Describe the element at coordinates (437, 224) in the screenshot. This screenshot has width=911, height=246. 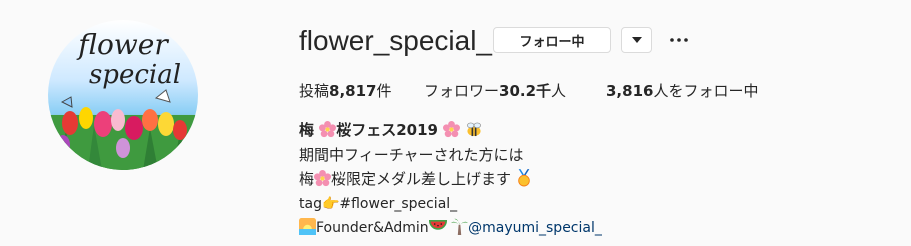
I see `watermelon-icon` at that location.